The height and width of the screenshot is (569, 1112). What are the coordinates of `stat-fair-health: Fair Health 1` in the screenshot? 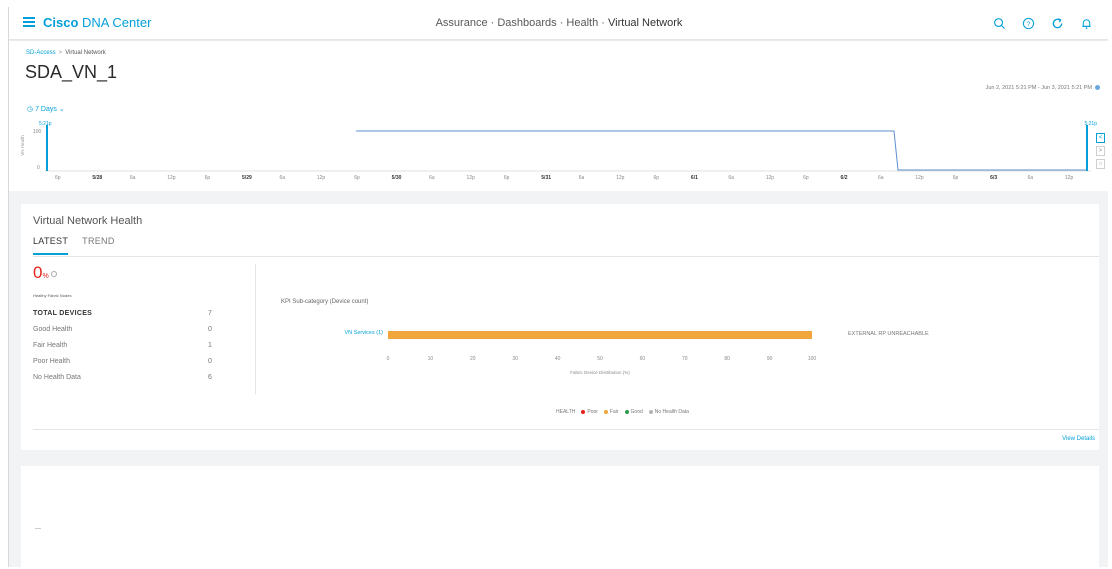 It's located at (122, 345).